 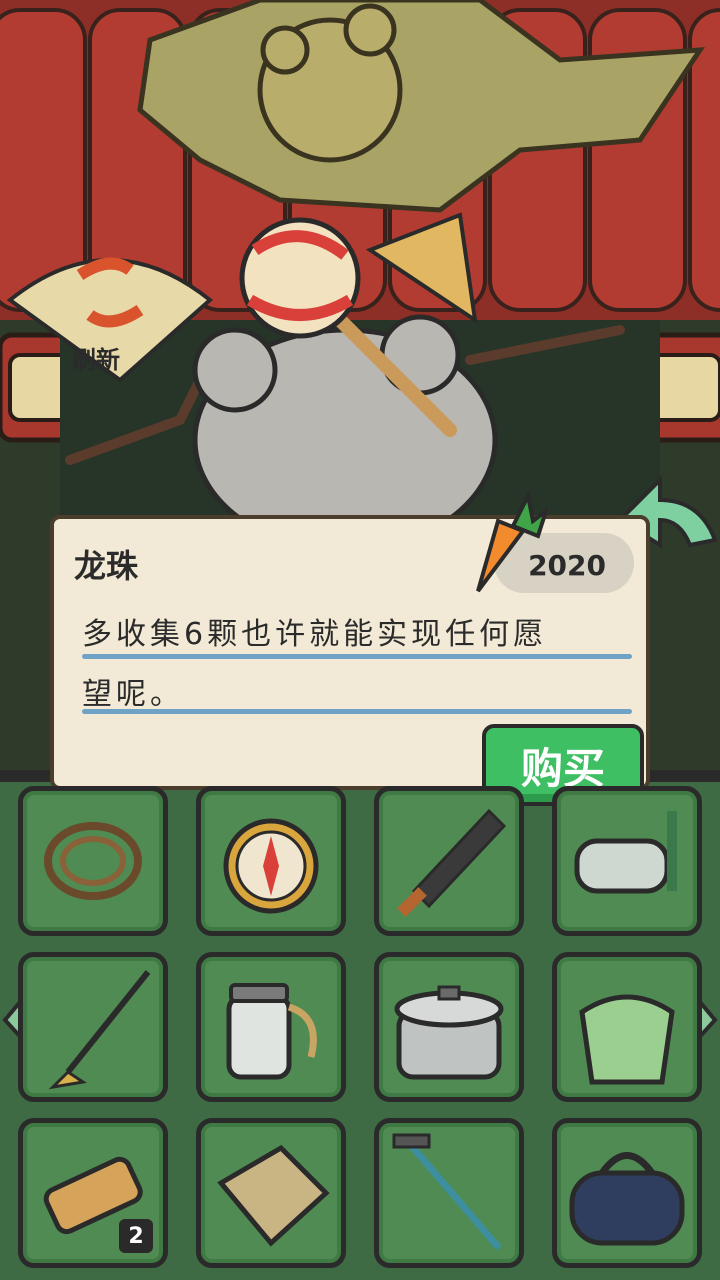 I want to click on grid-slot-snorkel, so click(x=627, y=861).